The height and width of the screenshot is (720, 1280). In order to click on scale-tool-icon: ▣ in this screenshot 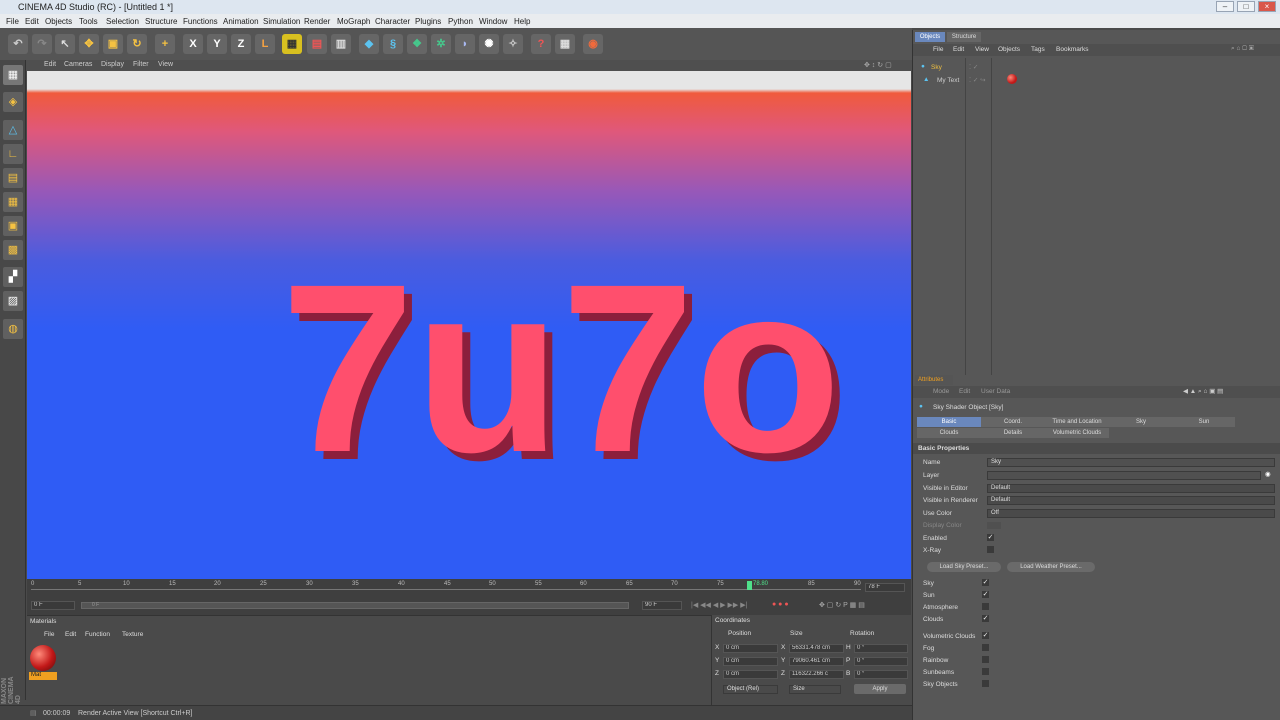, I will do `click(113, 44)`.